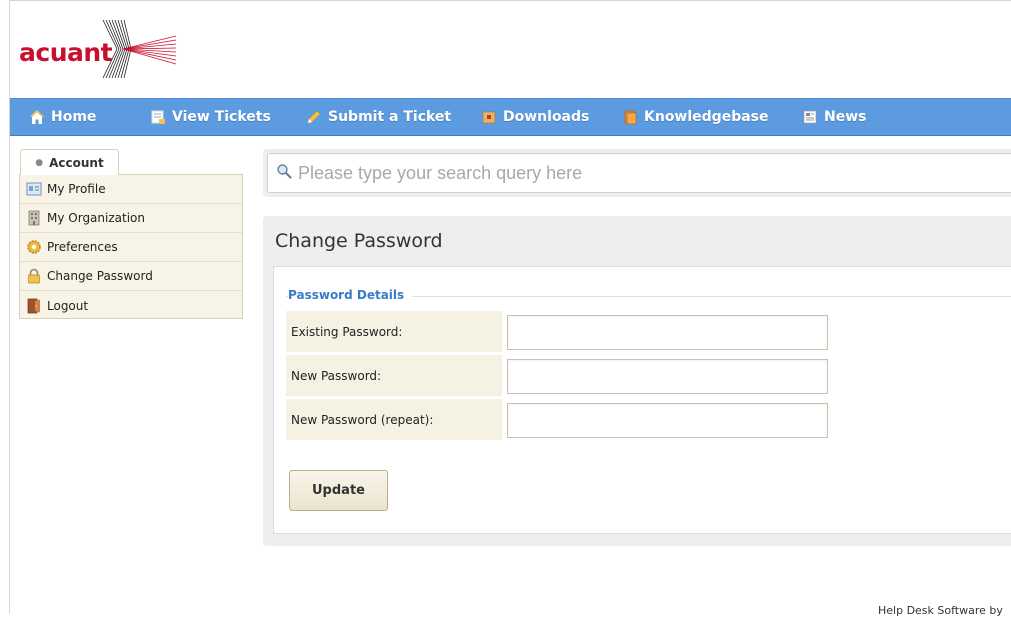  I want to click on new-password-repeat-field, so click(667, 420).